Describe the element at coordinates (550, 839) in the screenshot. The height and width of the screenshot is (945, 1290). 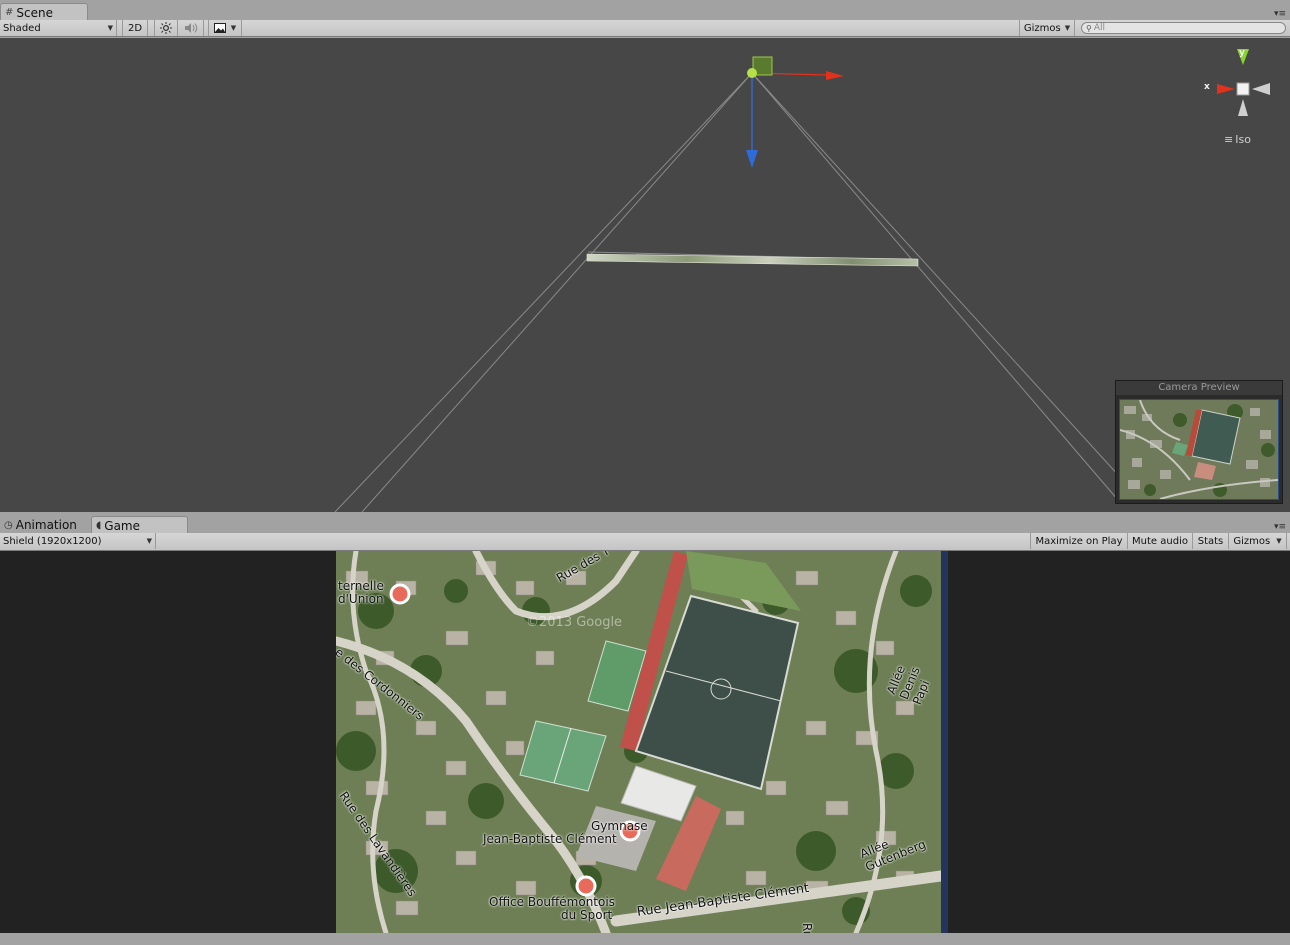
I see `map-label-gymnase-2: Jean-Baptiste Clément` at that location.